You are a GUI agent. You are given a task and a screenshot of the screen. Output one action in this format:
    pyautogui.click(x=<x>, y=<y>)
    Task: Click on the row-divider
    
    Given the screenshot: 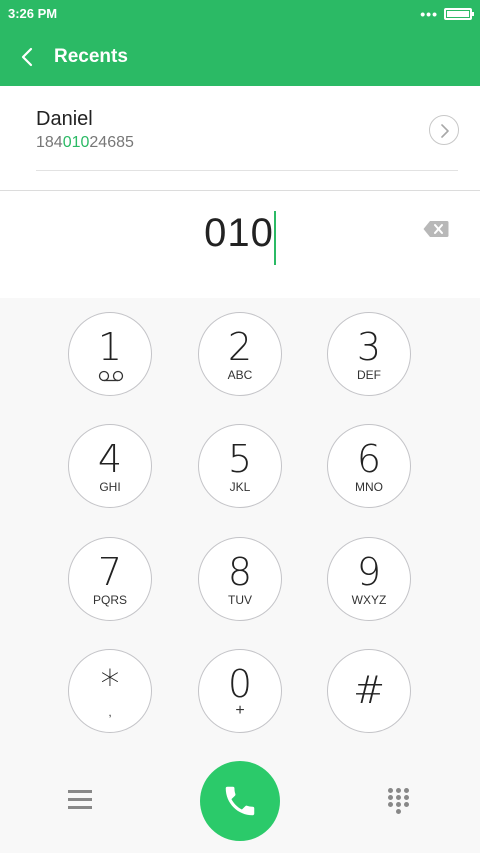 What is the action you would take?
    pyautogui.click(x=247, y=170)
    